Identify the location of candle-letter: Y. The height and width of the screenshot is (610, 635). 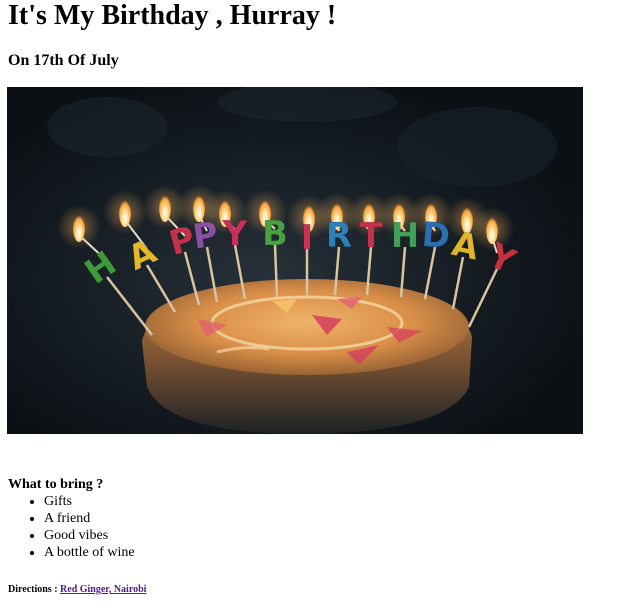
(235, 234).